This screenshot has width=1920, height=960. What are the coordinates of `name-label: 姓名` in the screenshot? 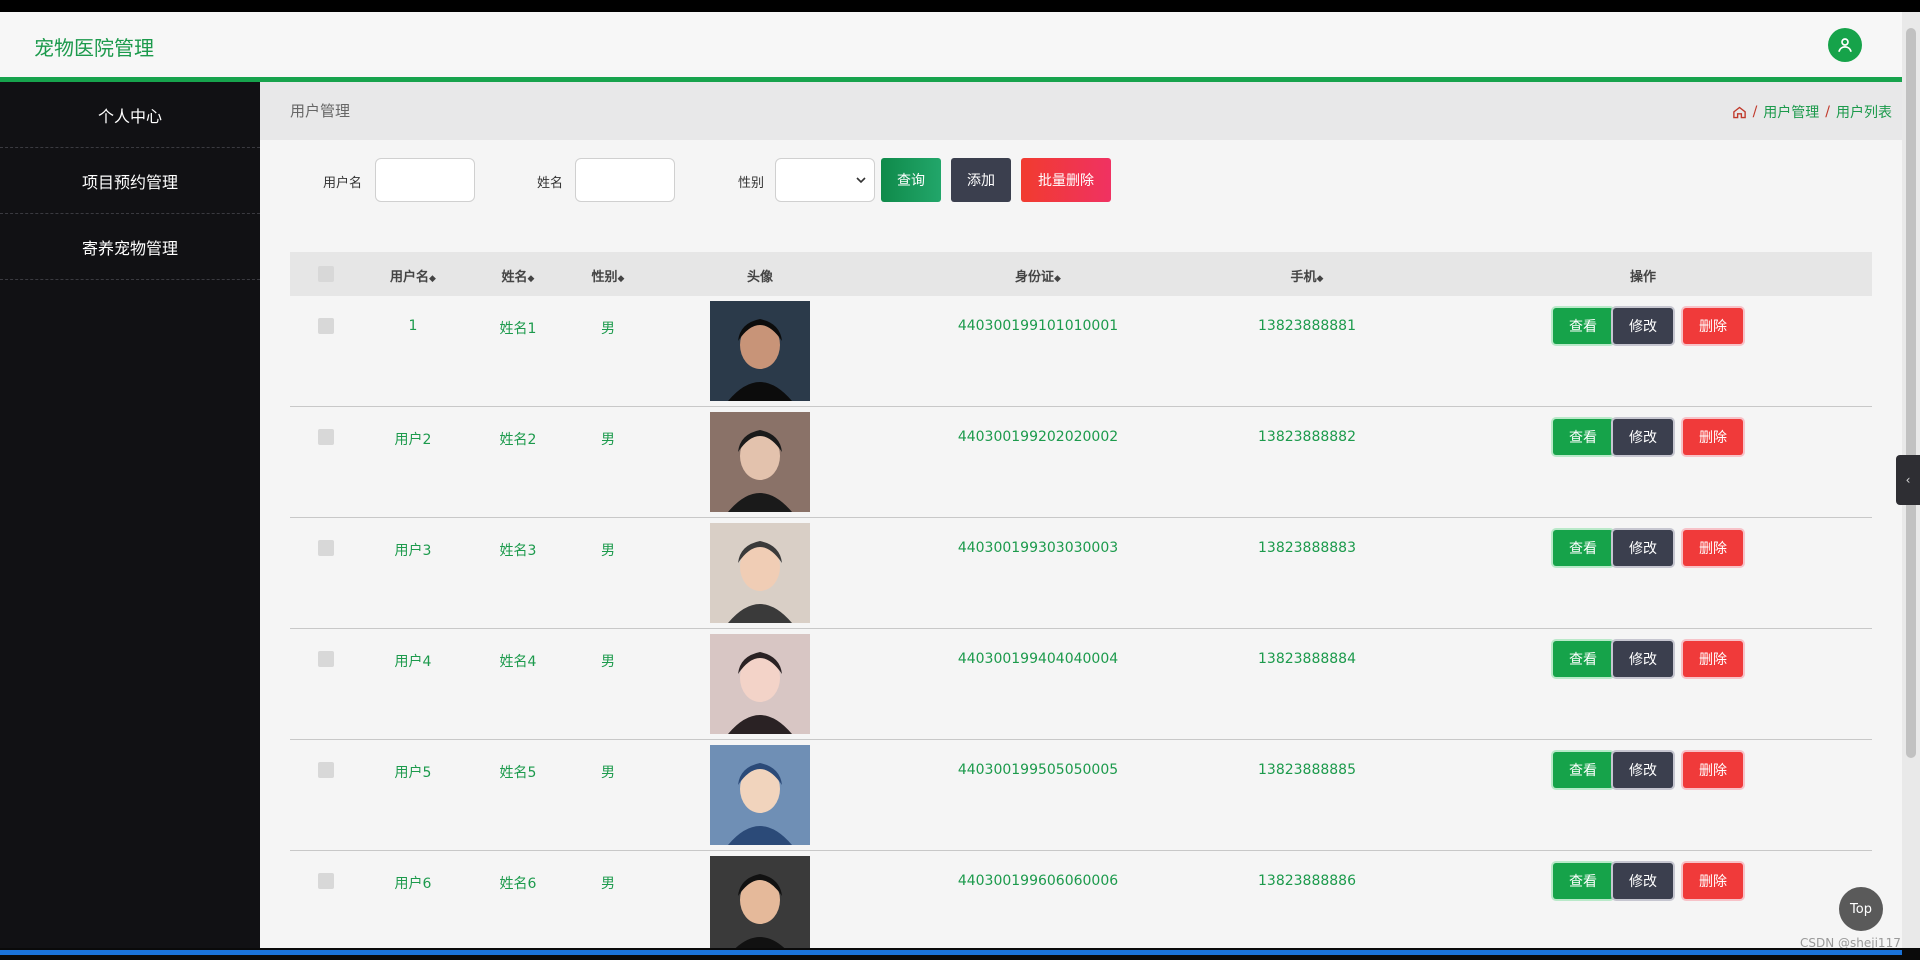 It's located at (550, 183).